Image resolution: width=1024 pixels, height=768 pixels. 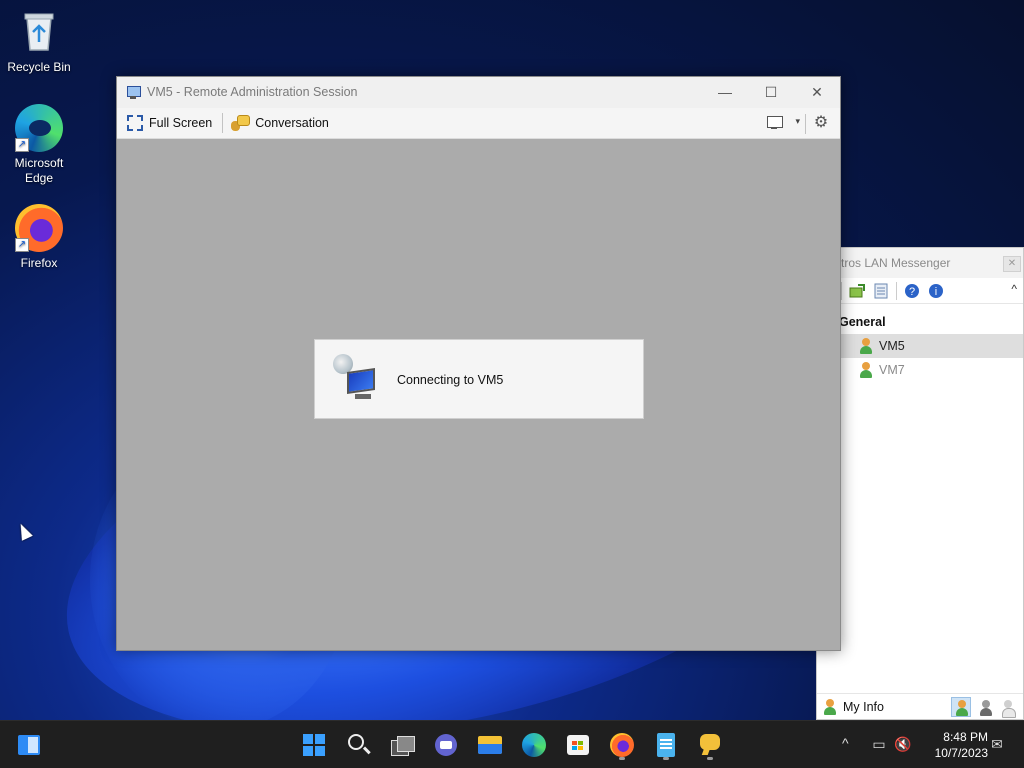 I want to click on lan-close-button: ✕, so click(x=1012, y=264).